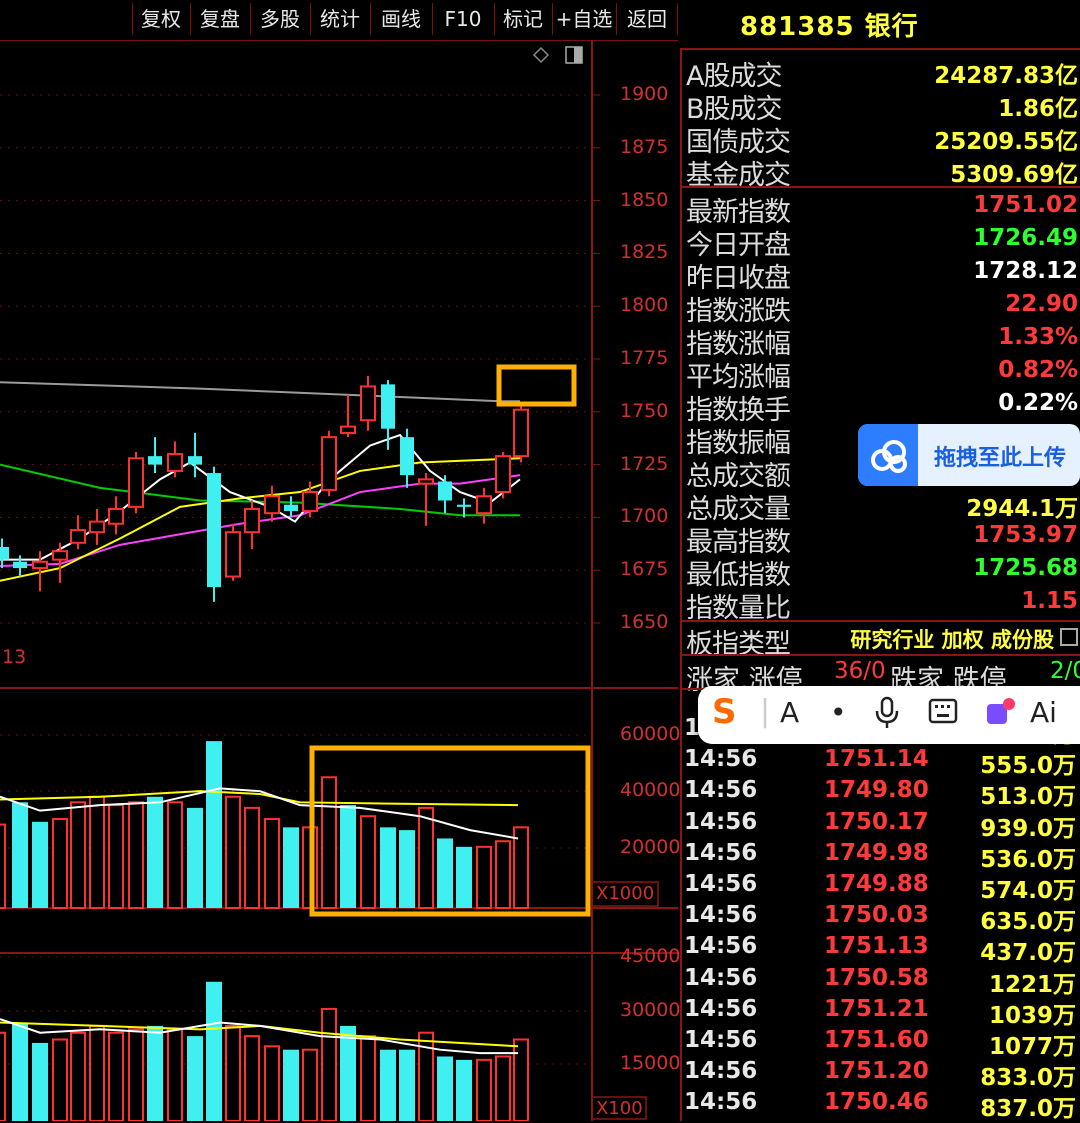 This screenshot has height=1123, width=1080. I want to click on market-stat-row-value: 25209.55亿, so click(1006, 142).